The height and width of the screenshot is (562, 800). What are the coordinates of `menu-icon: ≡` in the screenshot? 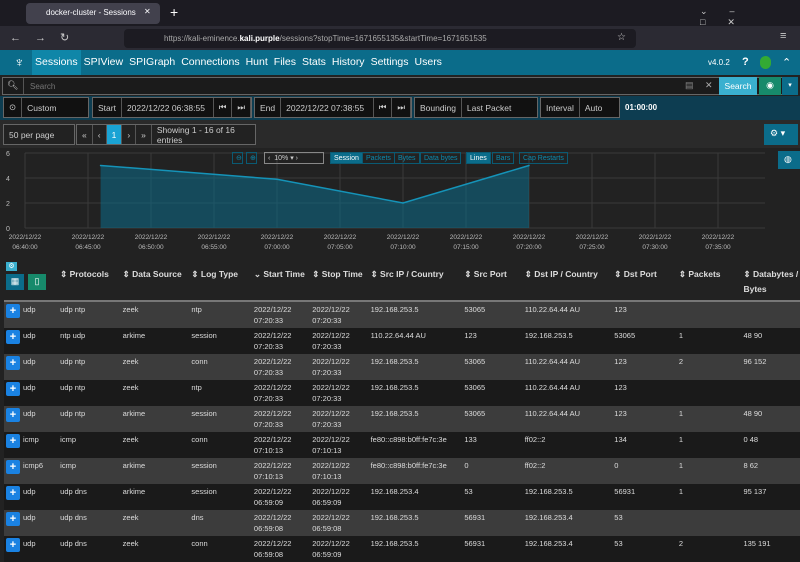 It's located at (783, 36).